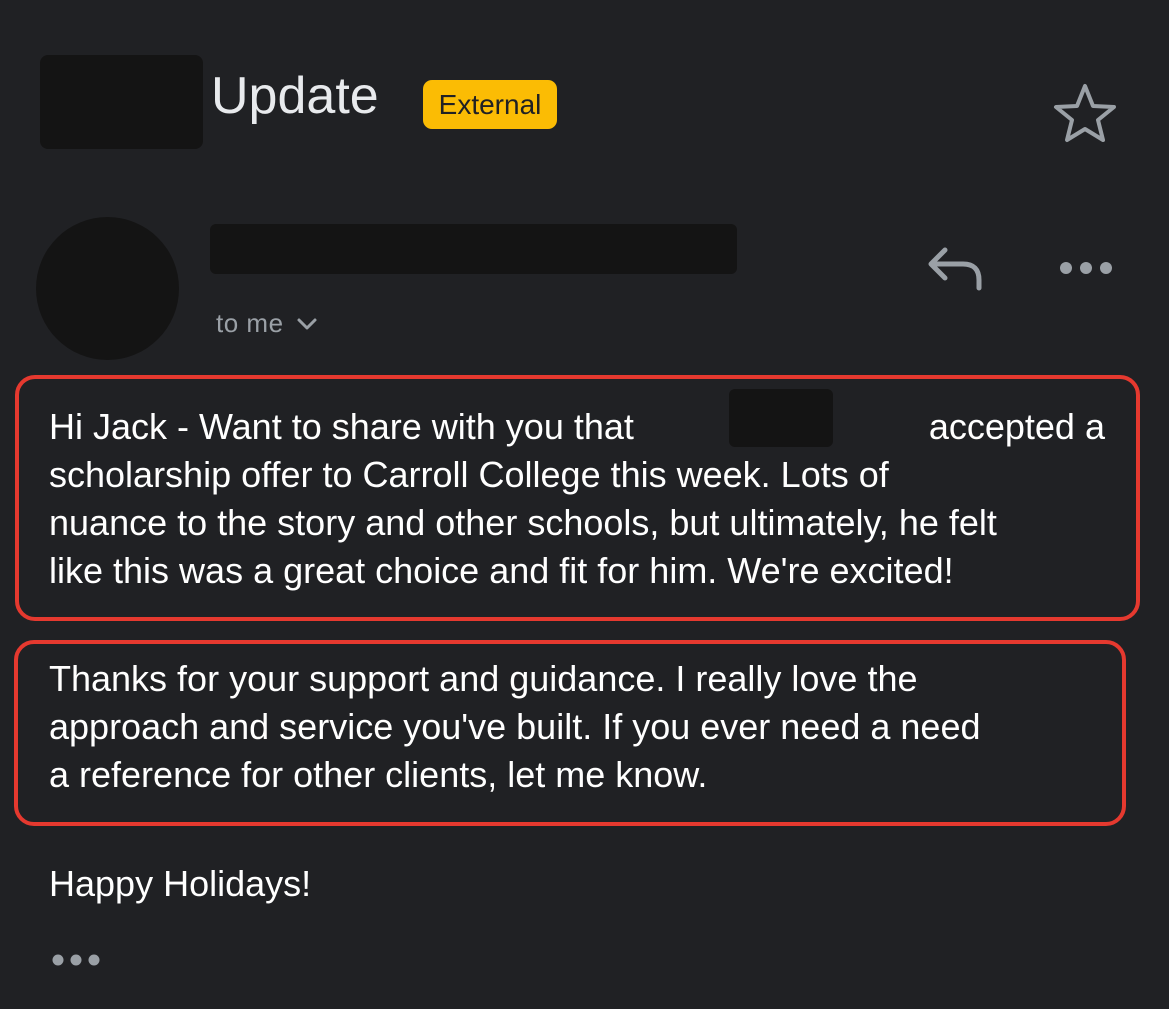 The image size is (1169, 1009). What do you see at coordinates (1085, 113) in the screenshot?
I see `star-icon` at bounding box center [1085, 113].